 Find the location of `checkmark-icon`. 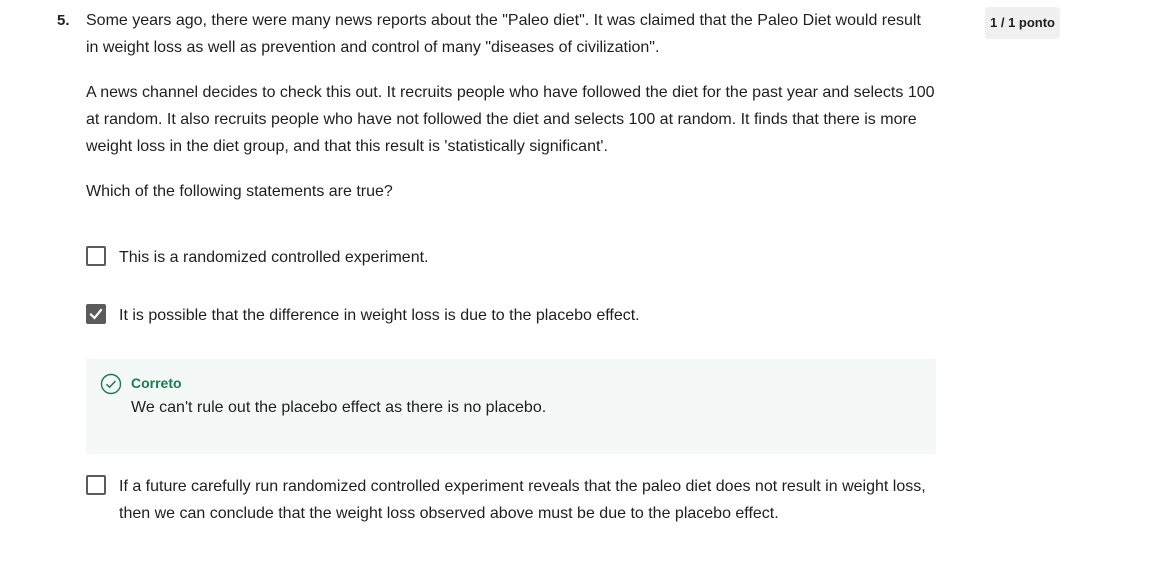

checkmark-icon is located at coordinates (96, 314).